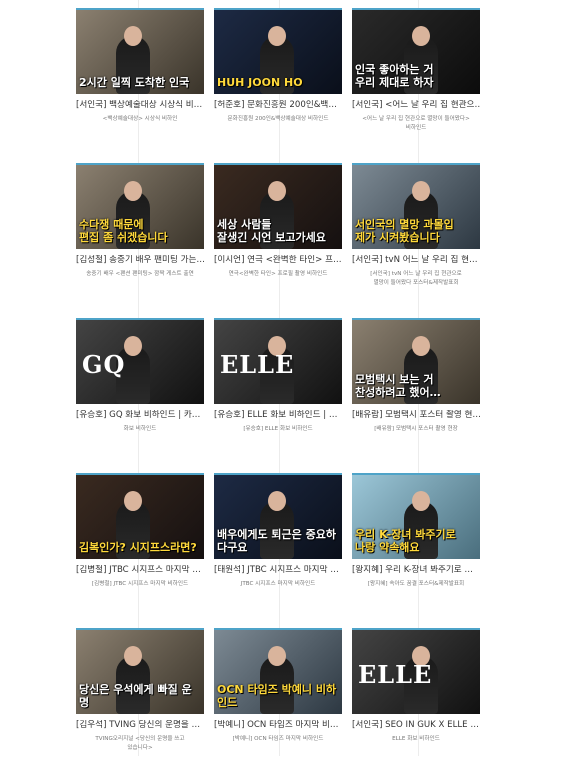  What do you see at coordinates (278, 671) in the screenshot?
I see `video-thumbnail: OCN 타임즈 박예니 비하인드` at bounding box center [278, 671].